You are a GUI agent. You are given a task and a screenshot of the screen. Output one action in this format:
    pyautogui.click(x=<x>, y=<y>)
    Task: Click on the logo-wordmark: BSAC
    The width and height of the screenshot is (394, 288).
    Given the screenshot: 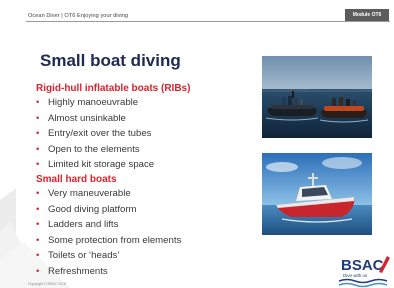 What is the action you would take?
    pyautogui.click(x=362, y=265)
    